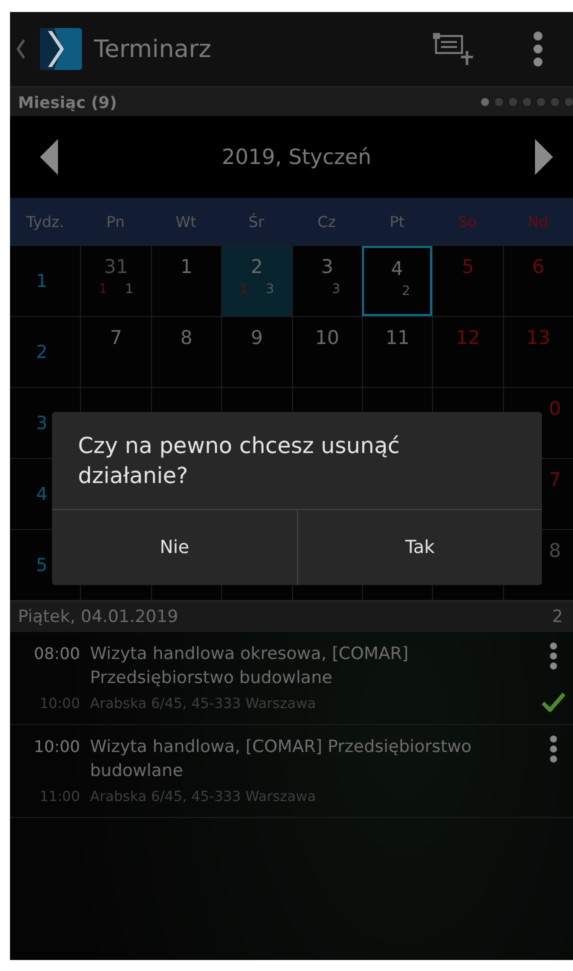 The image size is (573, 971). Describe the element at coordinates (186, 352) in the screenshot. I see `day-cell: 8` at that location.